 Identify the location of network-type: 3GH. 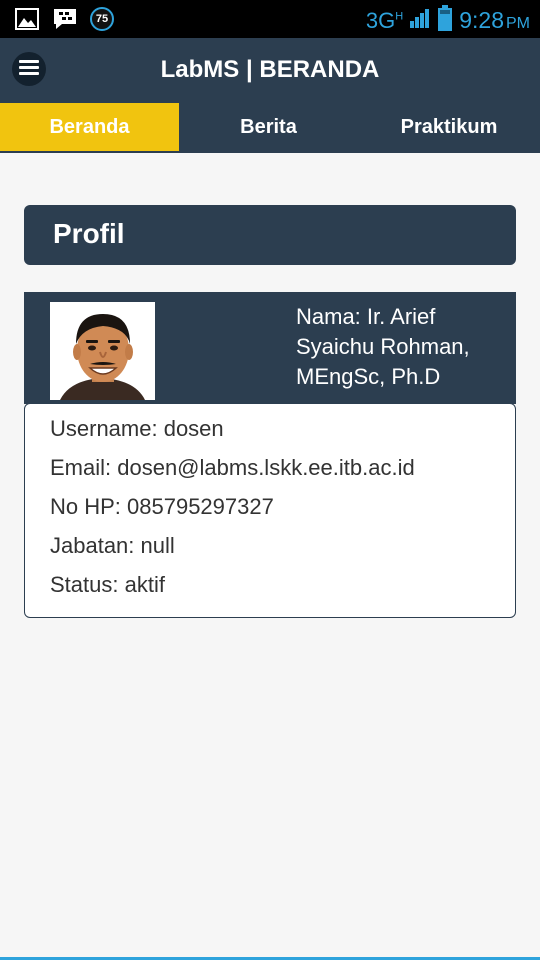
(384, 21).